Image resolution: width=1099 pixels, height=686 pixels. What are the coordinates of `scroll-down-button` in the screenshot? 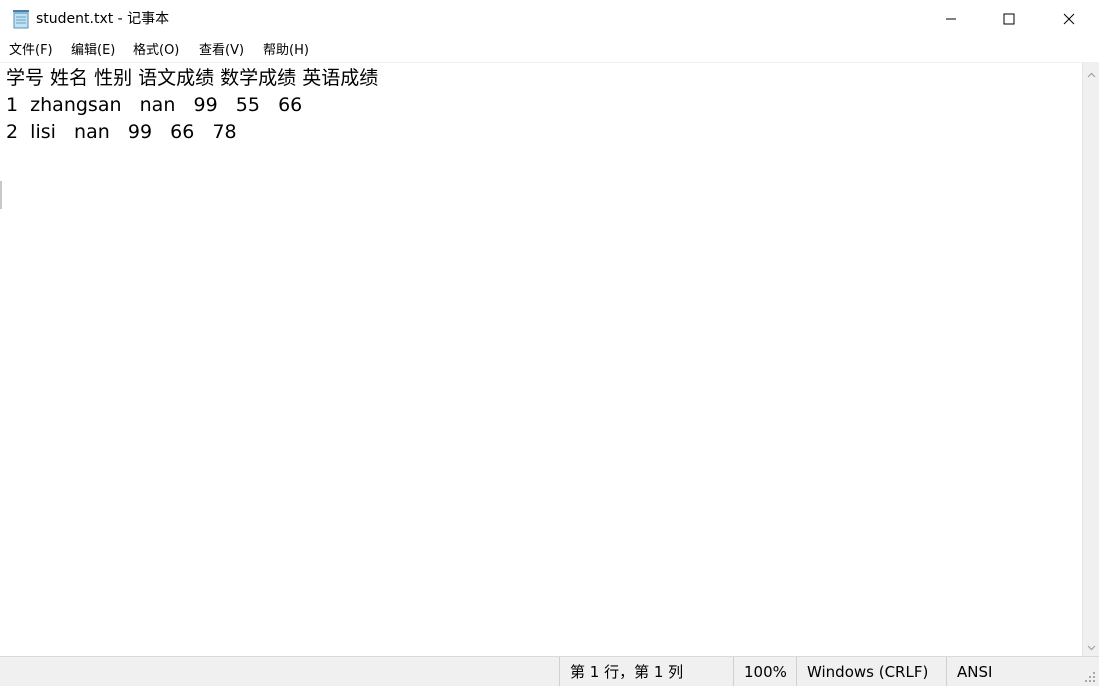 It's located at (1091, 645).